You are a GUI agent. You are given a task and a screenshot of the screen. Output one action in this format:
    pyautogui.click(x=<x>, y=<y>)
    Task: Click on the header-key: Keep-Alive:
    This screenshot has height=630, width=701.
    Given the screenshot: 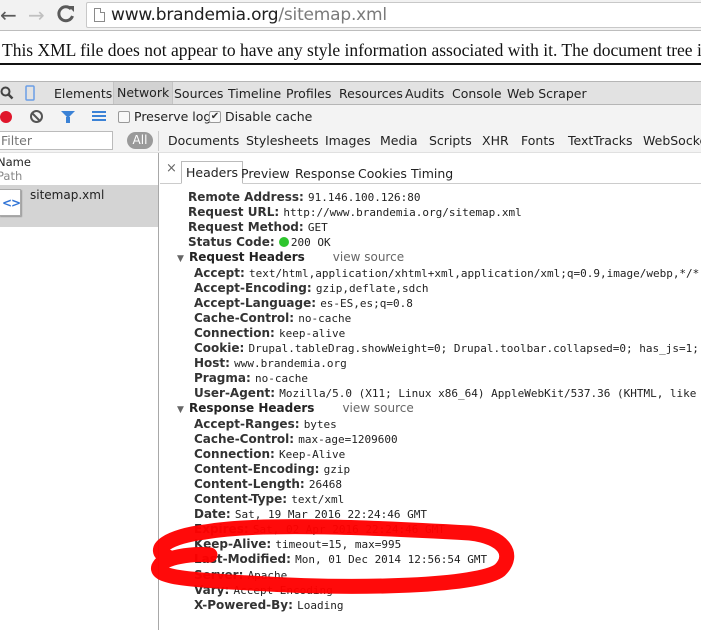 What is the action you would take?
    pyautogui.click(x=235, y=544)
    